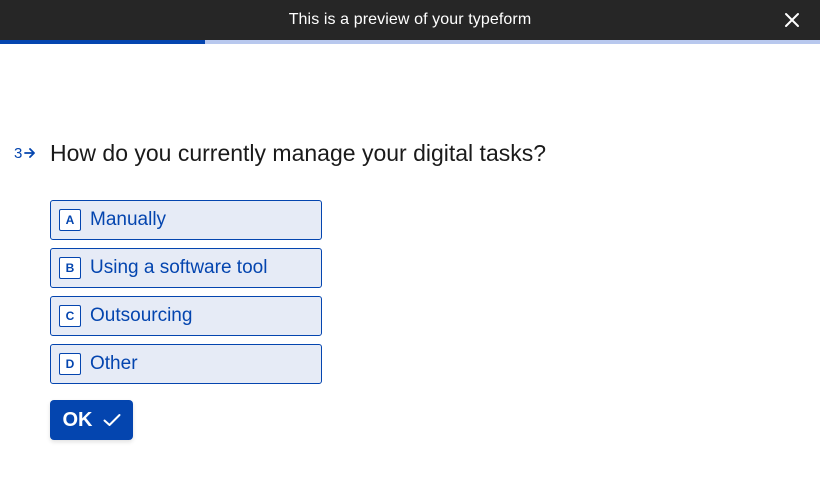  What do you see at coordinates (179, 267) in the screenshot?
I see `choice-label-b: Using a software tool` at bounding box center [179, 267].